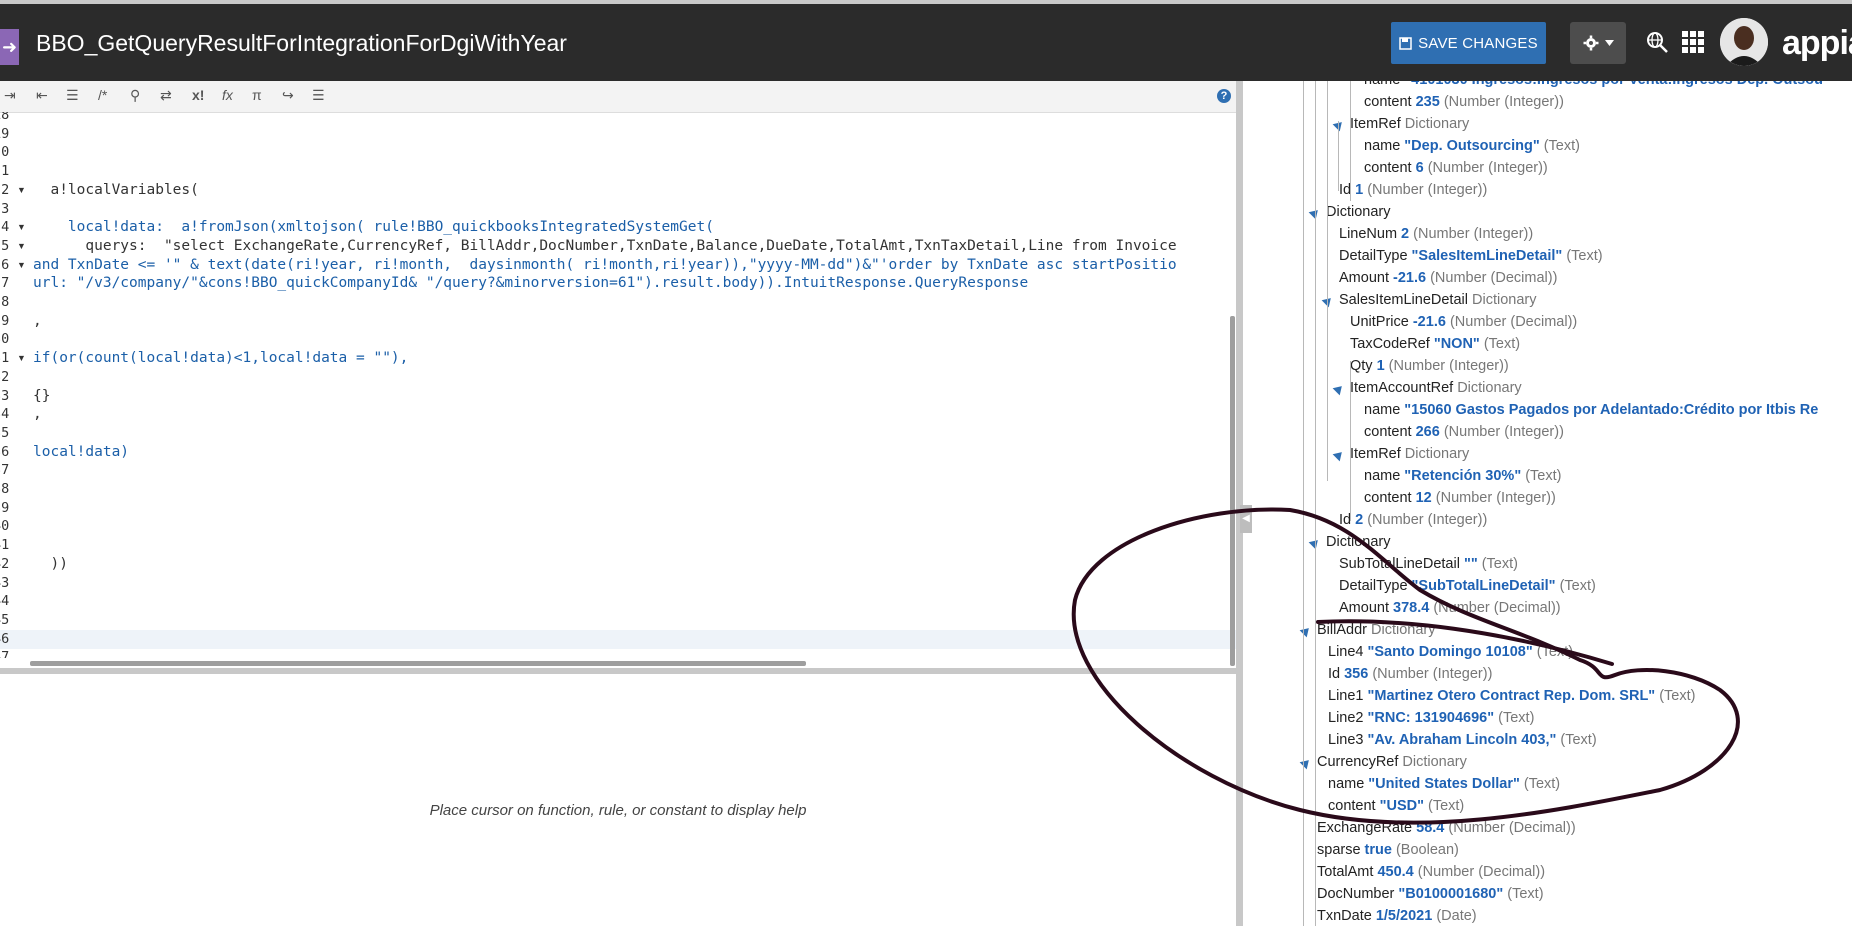  I want to click on pane-divider-vertical, so click(1239, 503).